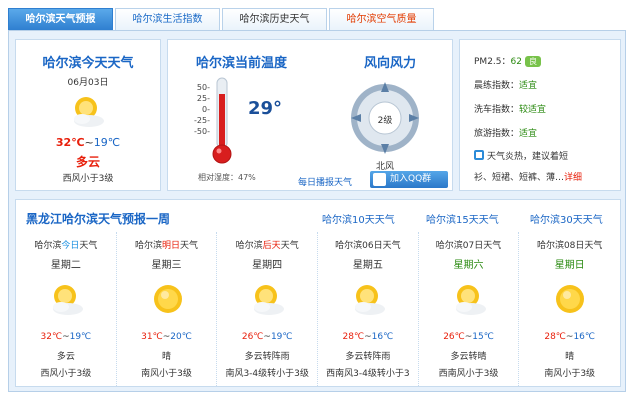 The image size is (632, 400). What do you see at coordinates (468, 265) in the screenshot?
I see `day-weekday: 星期六` at bounding box center [468, 265].